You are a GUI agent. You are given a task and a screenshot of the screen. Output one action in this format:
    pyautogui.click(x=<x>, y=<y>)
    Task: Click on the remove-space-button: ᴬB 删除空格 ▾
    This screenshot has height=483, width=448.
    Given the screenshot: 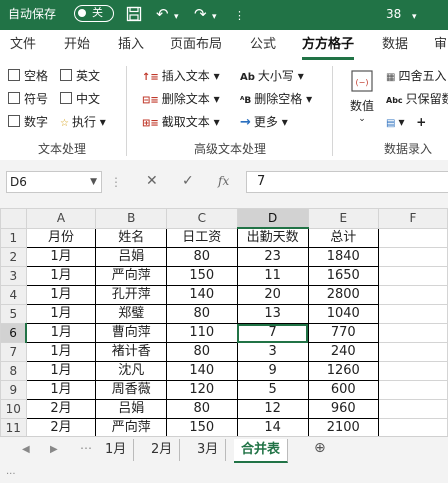 What is the action you would take?
    pyautogui.click(x=276, y=100)
    